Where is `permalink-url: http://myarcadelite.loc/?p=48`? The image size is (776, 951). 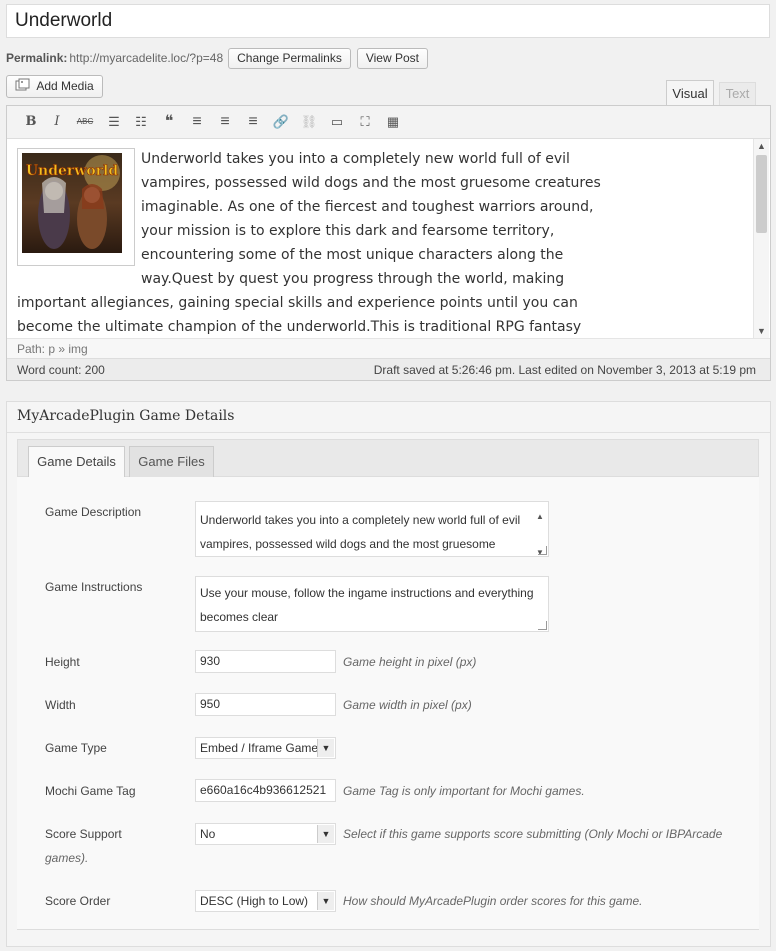
permalink-url: http://myarcadelite.loc/?p=48 is located at coordinates (146, 58).